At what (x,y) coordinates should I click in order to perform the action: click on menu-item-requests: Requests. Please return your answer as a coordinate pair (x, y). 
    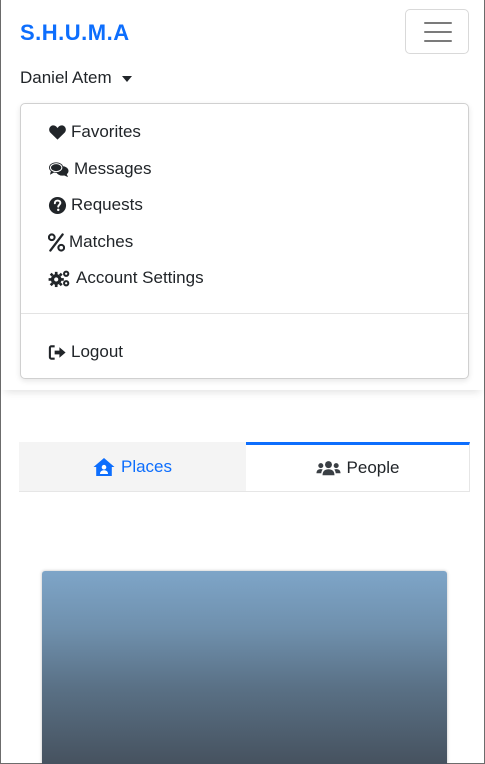
    Looking at the image, I should click on (95, 205).